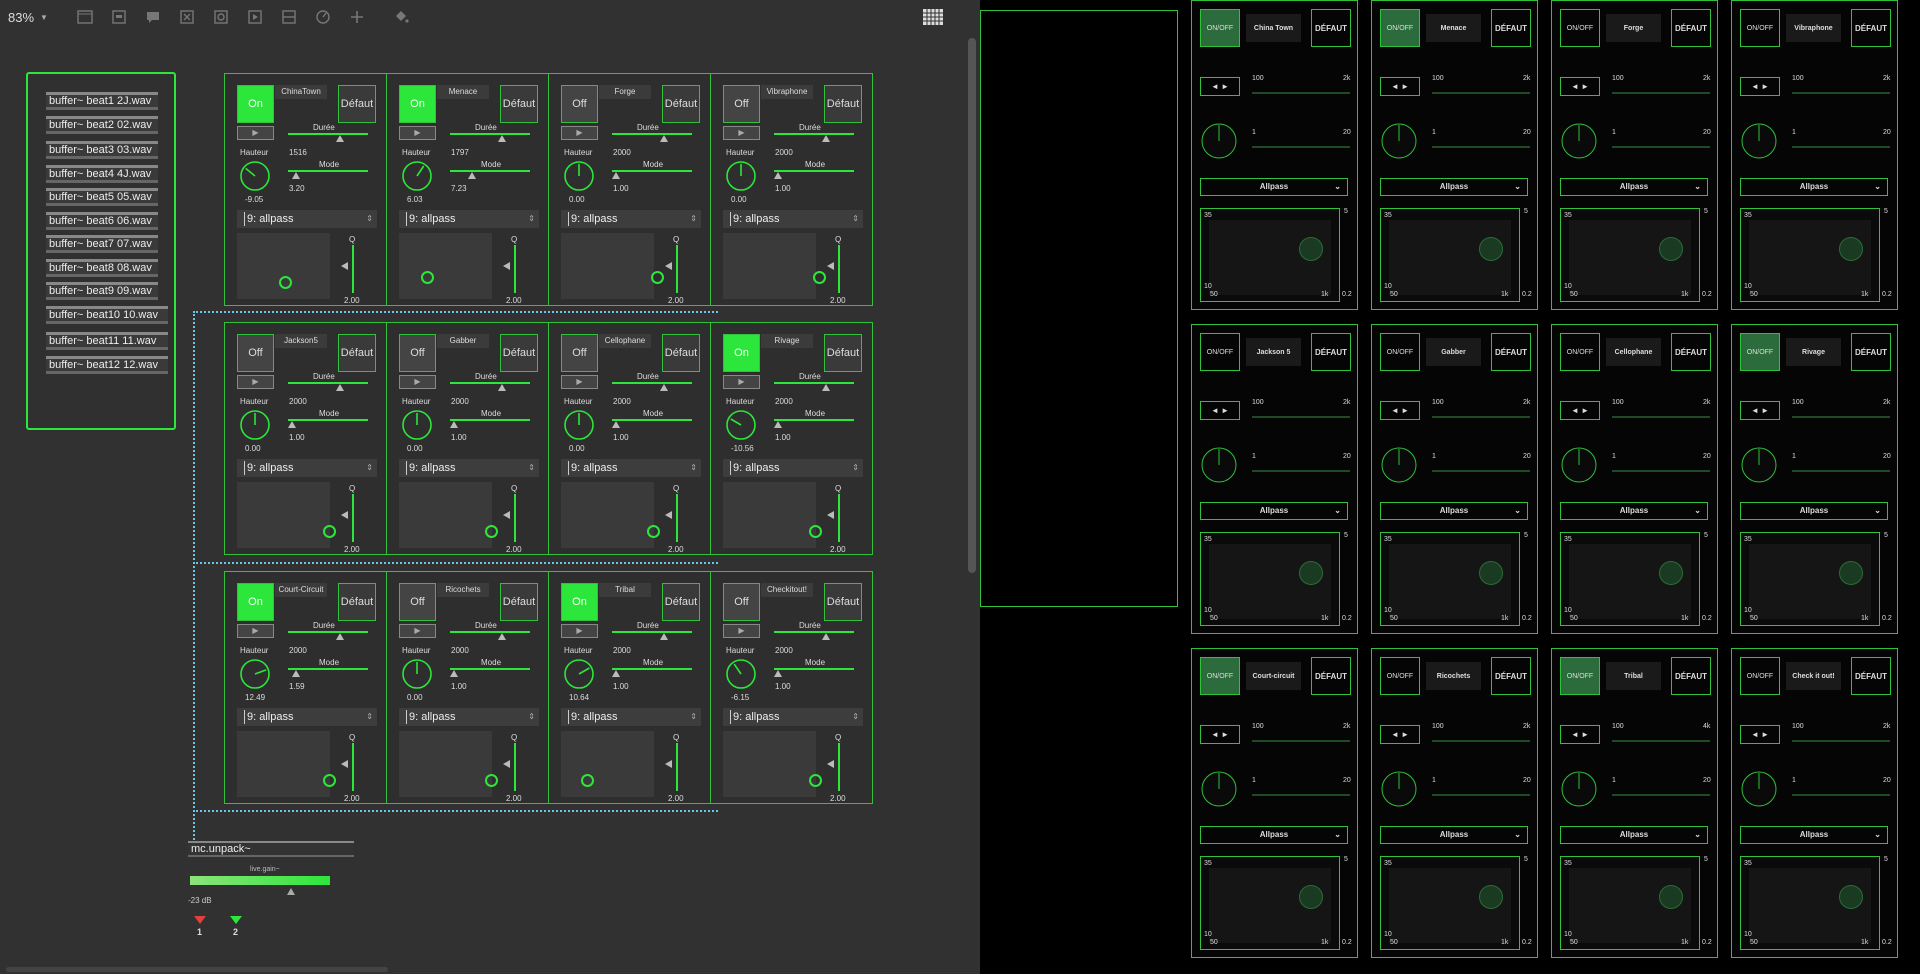  Describe the element at coordinates (197, 969) in the screenshot. I see `horizontal-scrollbar` at that location.